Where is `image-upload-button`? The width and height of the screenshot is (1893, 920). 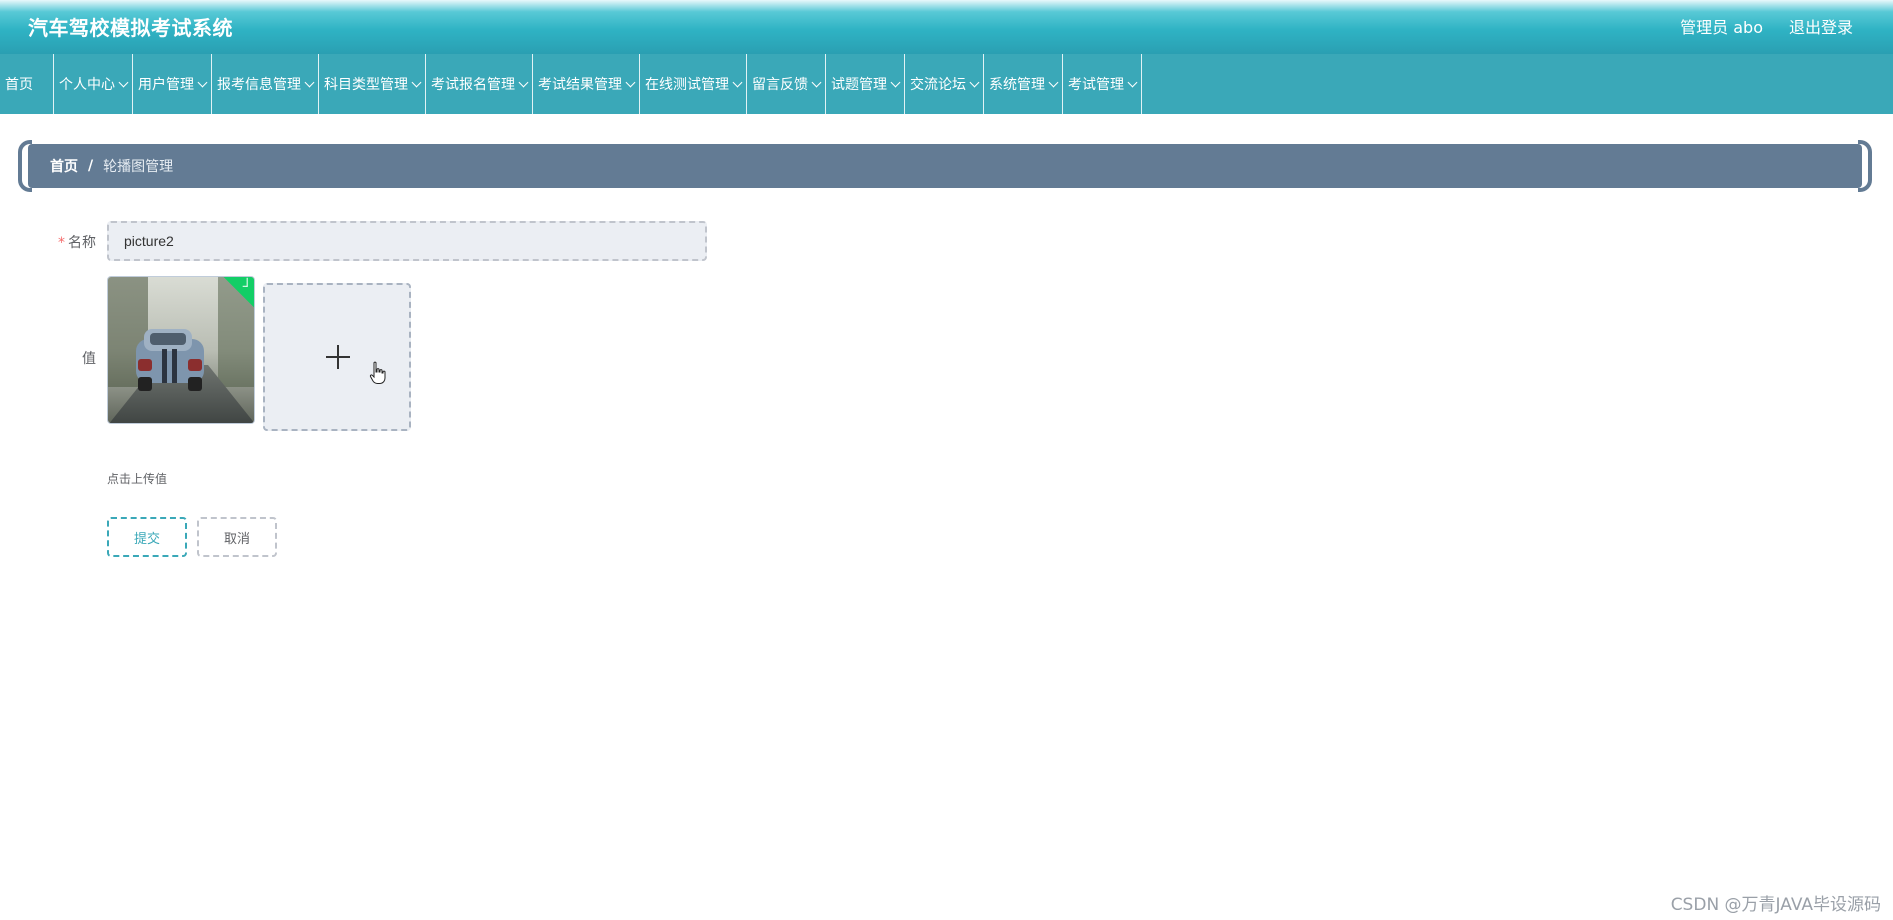
image-upload-button is located at coordinates (337, 357).